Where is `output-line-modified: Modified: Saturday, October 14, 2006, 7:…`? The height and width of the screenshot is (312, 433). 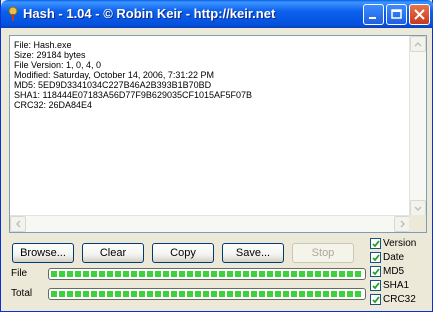
output-line-modified: Modified: Saturday, October 14, 2006, 7:… is located at coordinates (114, 75).